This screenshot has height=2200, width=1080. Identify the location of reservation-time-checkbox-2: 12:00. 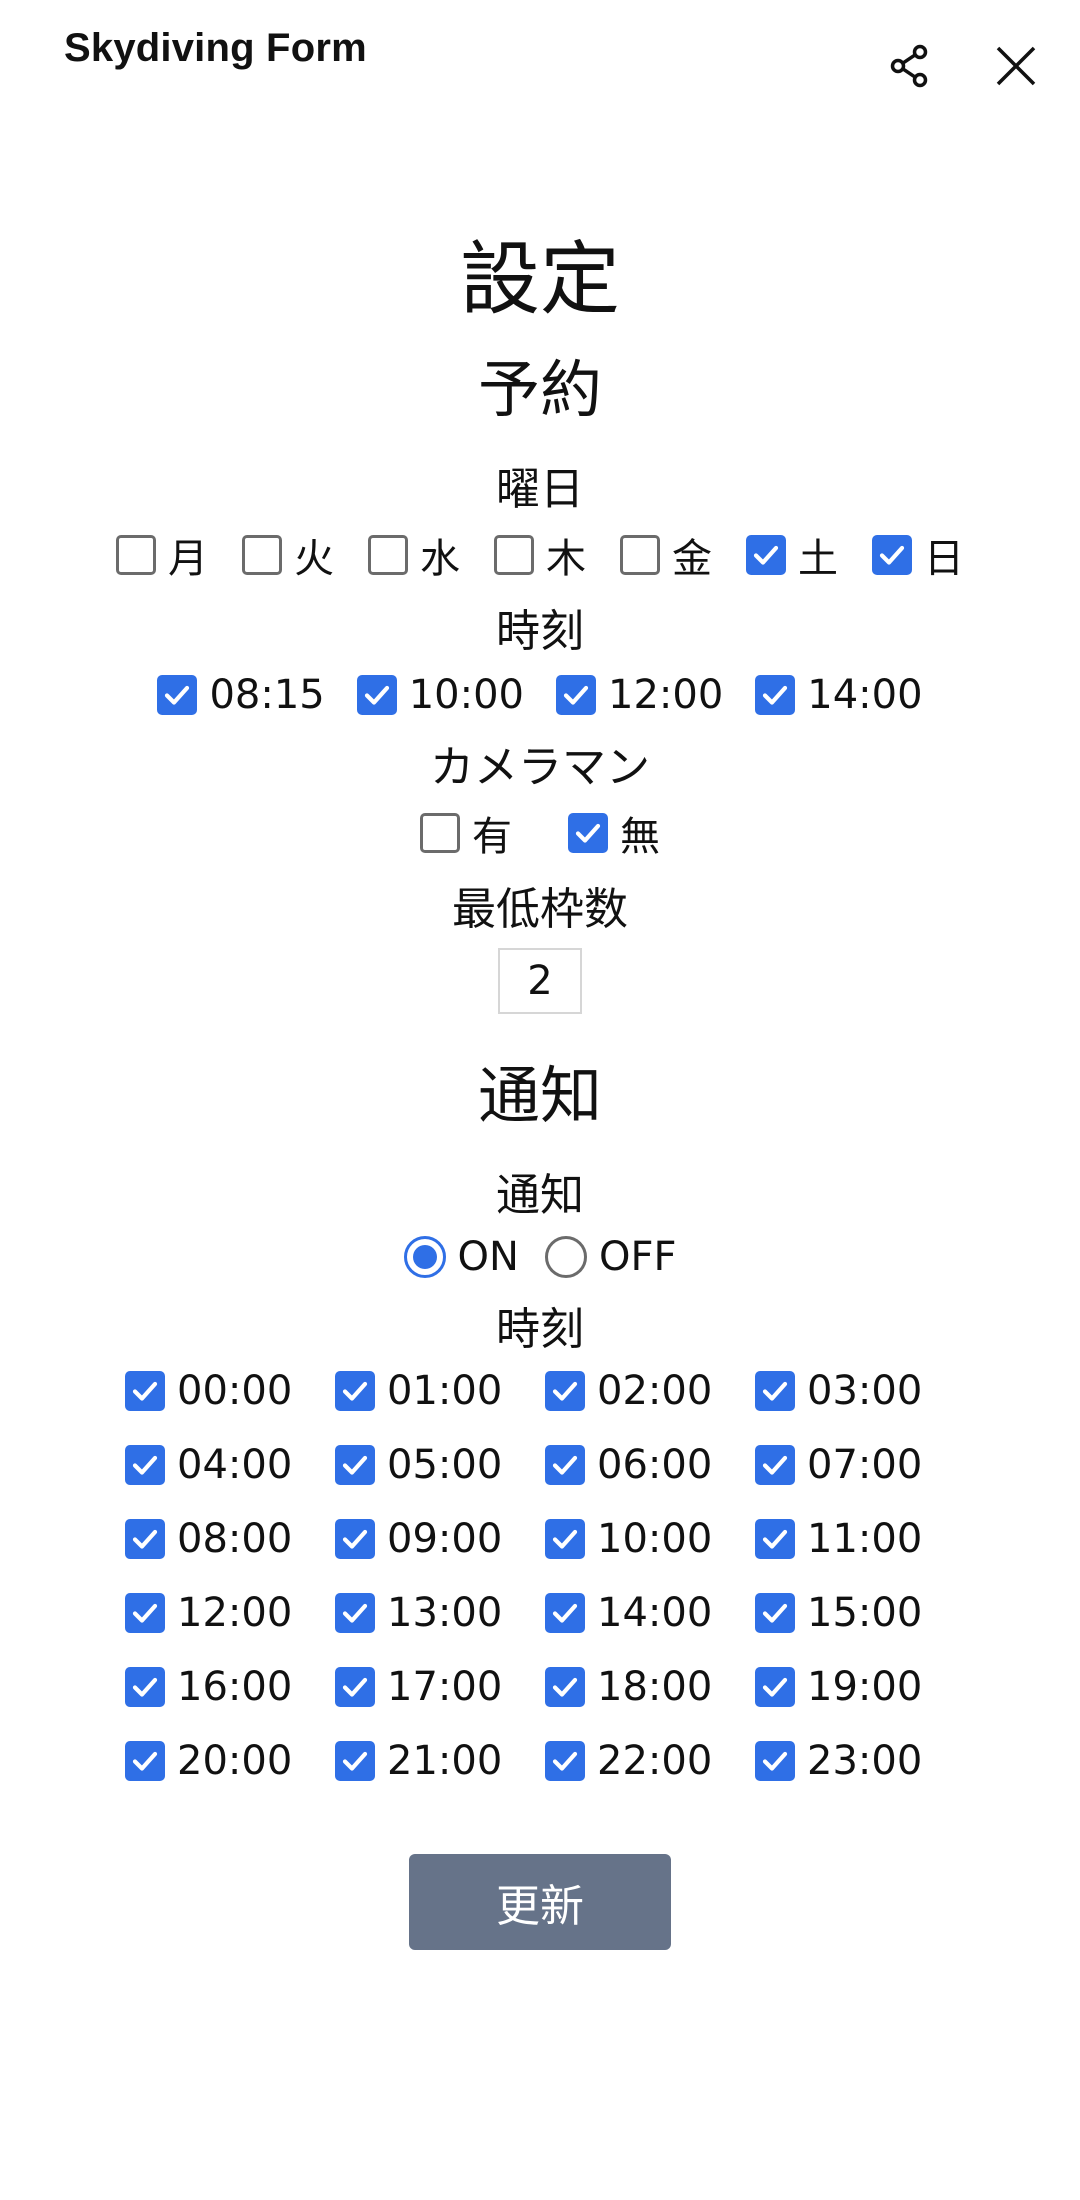
(639, 695).